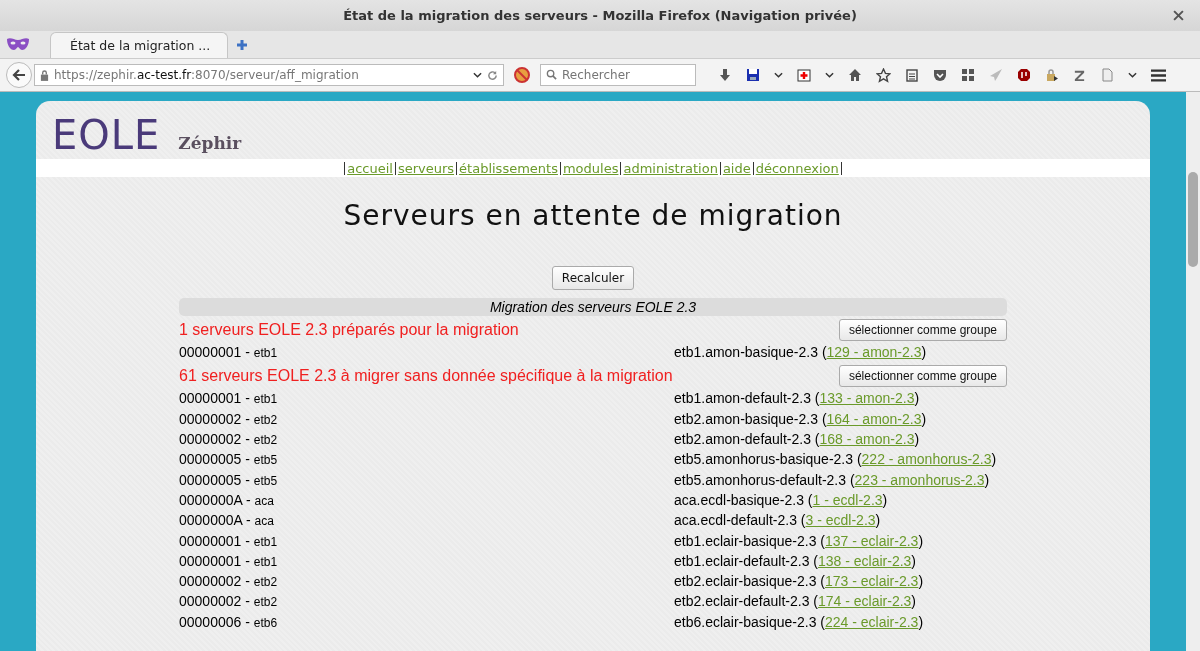 This screenshot has height=651, width=1200. I want to click on variant-label: etb2.eclair-basique-2.3 (173 - eclair-2.3), so click(799, 581).